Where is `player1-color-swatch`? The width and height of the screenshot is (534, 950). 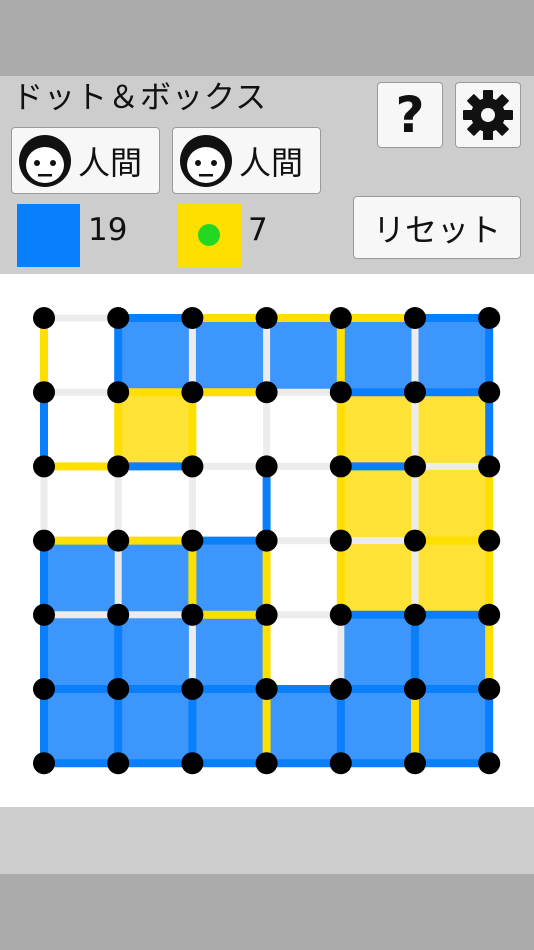
player1-color-swatch is located at coordinates (48, 235).